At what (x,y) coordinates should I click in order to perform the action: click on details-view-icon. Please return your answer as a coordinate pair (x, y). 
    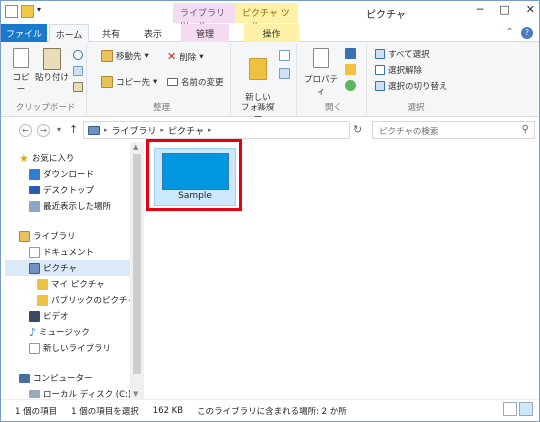
    Looking at the image, I should click on (510, 409).